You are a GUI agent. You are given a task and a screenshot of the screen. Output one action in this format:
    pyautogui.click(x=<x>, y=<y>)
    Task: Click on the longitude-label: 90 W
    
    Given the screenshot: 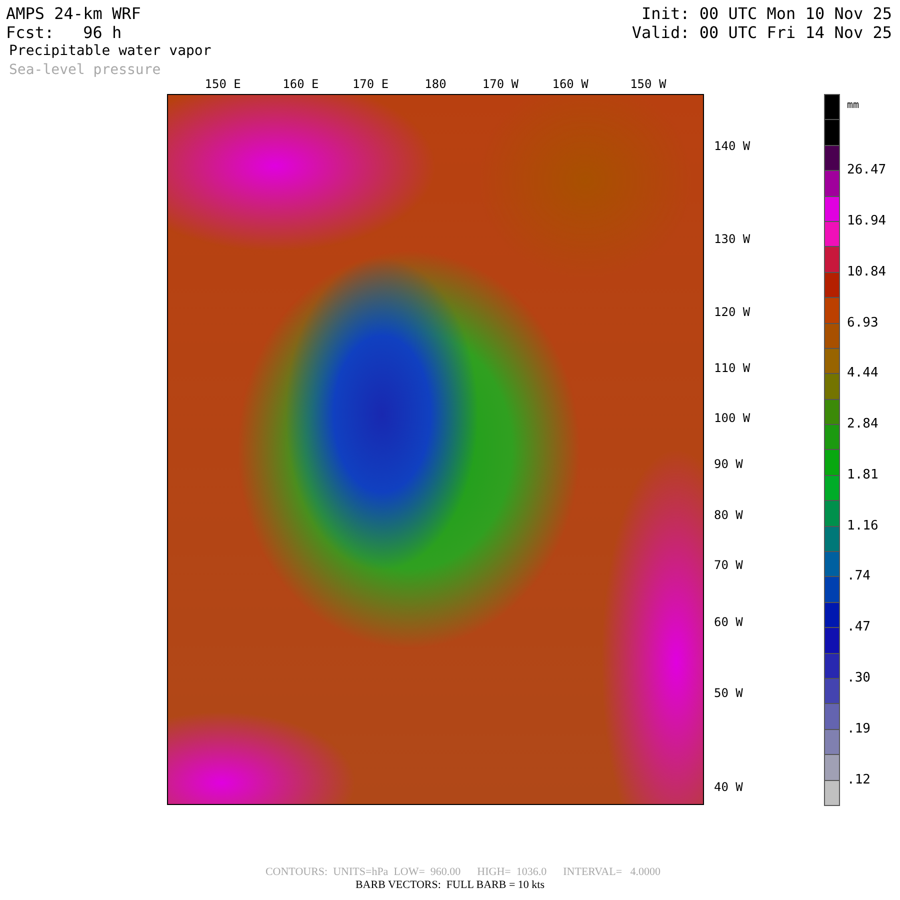 What is the action you would take?
    pyautogui.click(x=728, y=464)
    